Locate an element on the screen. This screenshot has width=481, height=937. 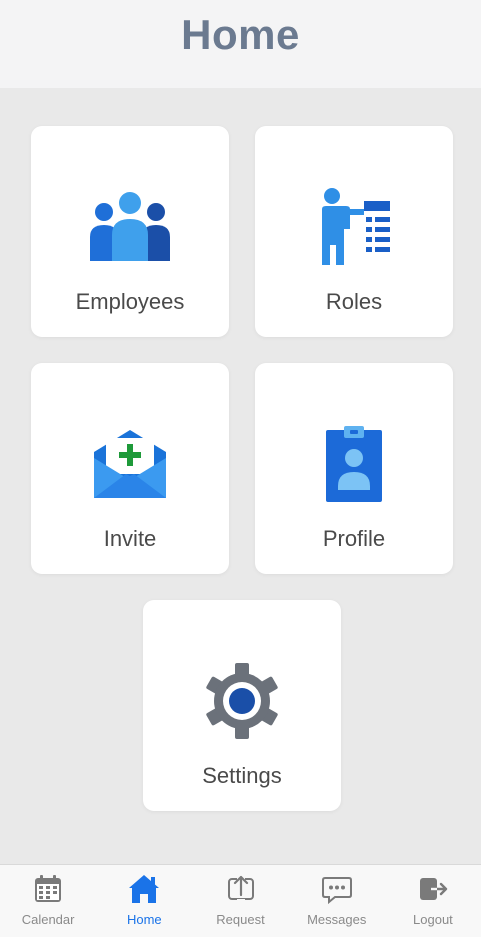
settings-label: Settings is located at coordinates (242, 775).